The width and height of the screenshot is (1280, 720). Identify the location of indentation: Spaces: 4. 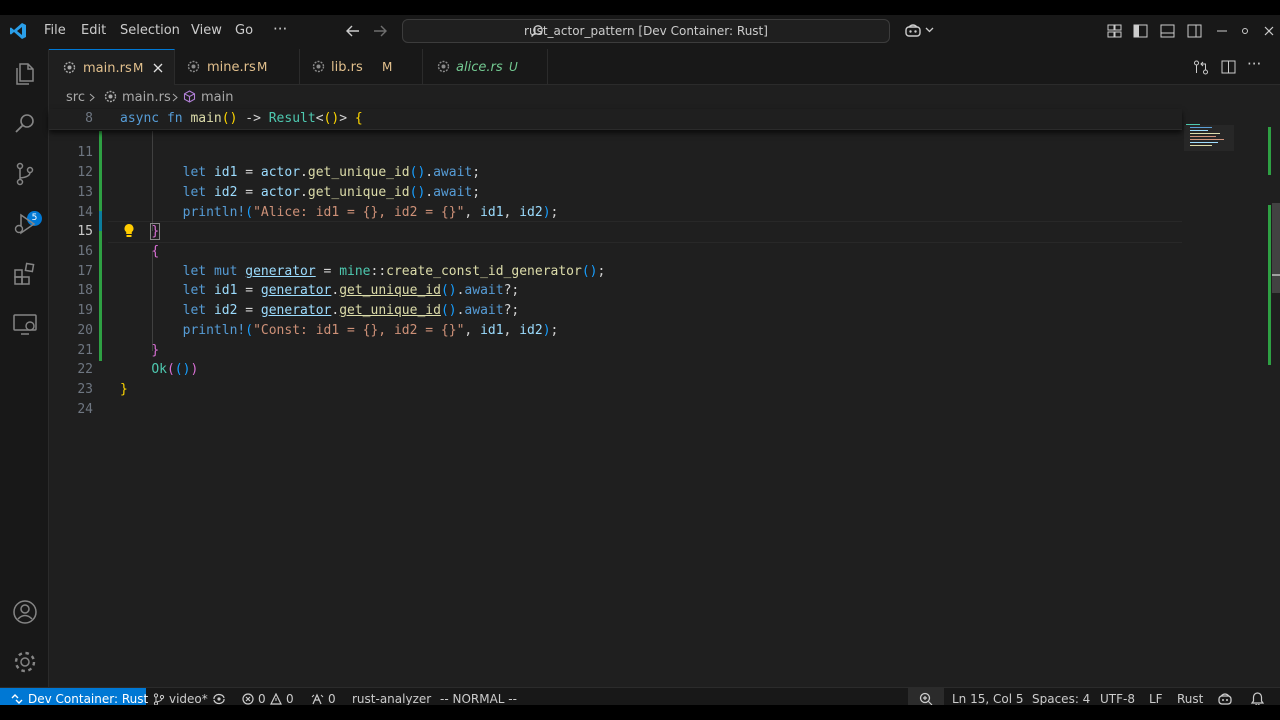
(1061, 698).